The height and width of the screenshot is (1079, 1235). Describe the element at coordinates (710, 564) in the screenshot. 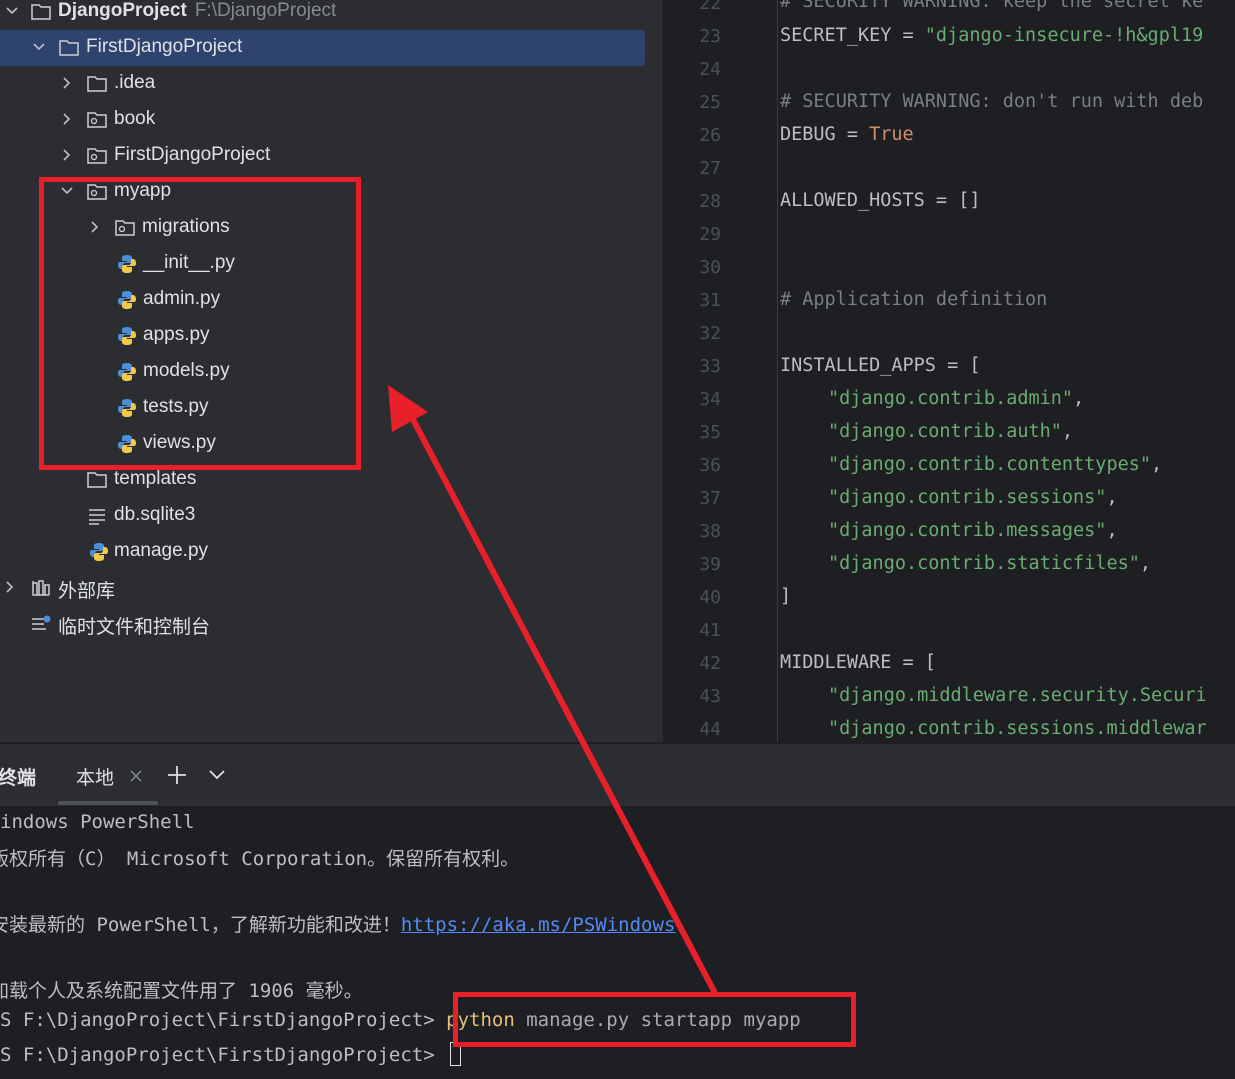

I see `line-number: 39` at that location.